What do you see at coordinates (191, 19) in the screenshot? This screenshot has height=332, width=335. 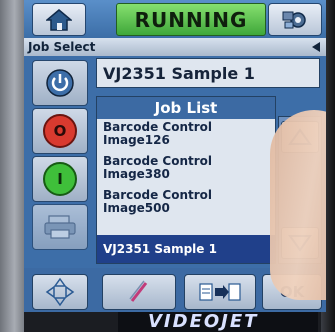 I see `printer-status-indicator: RUNNING` at bounding box center [191, 19].